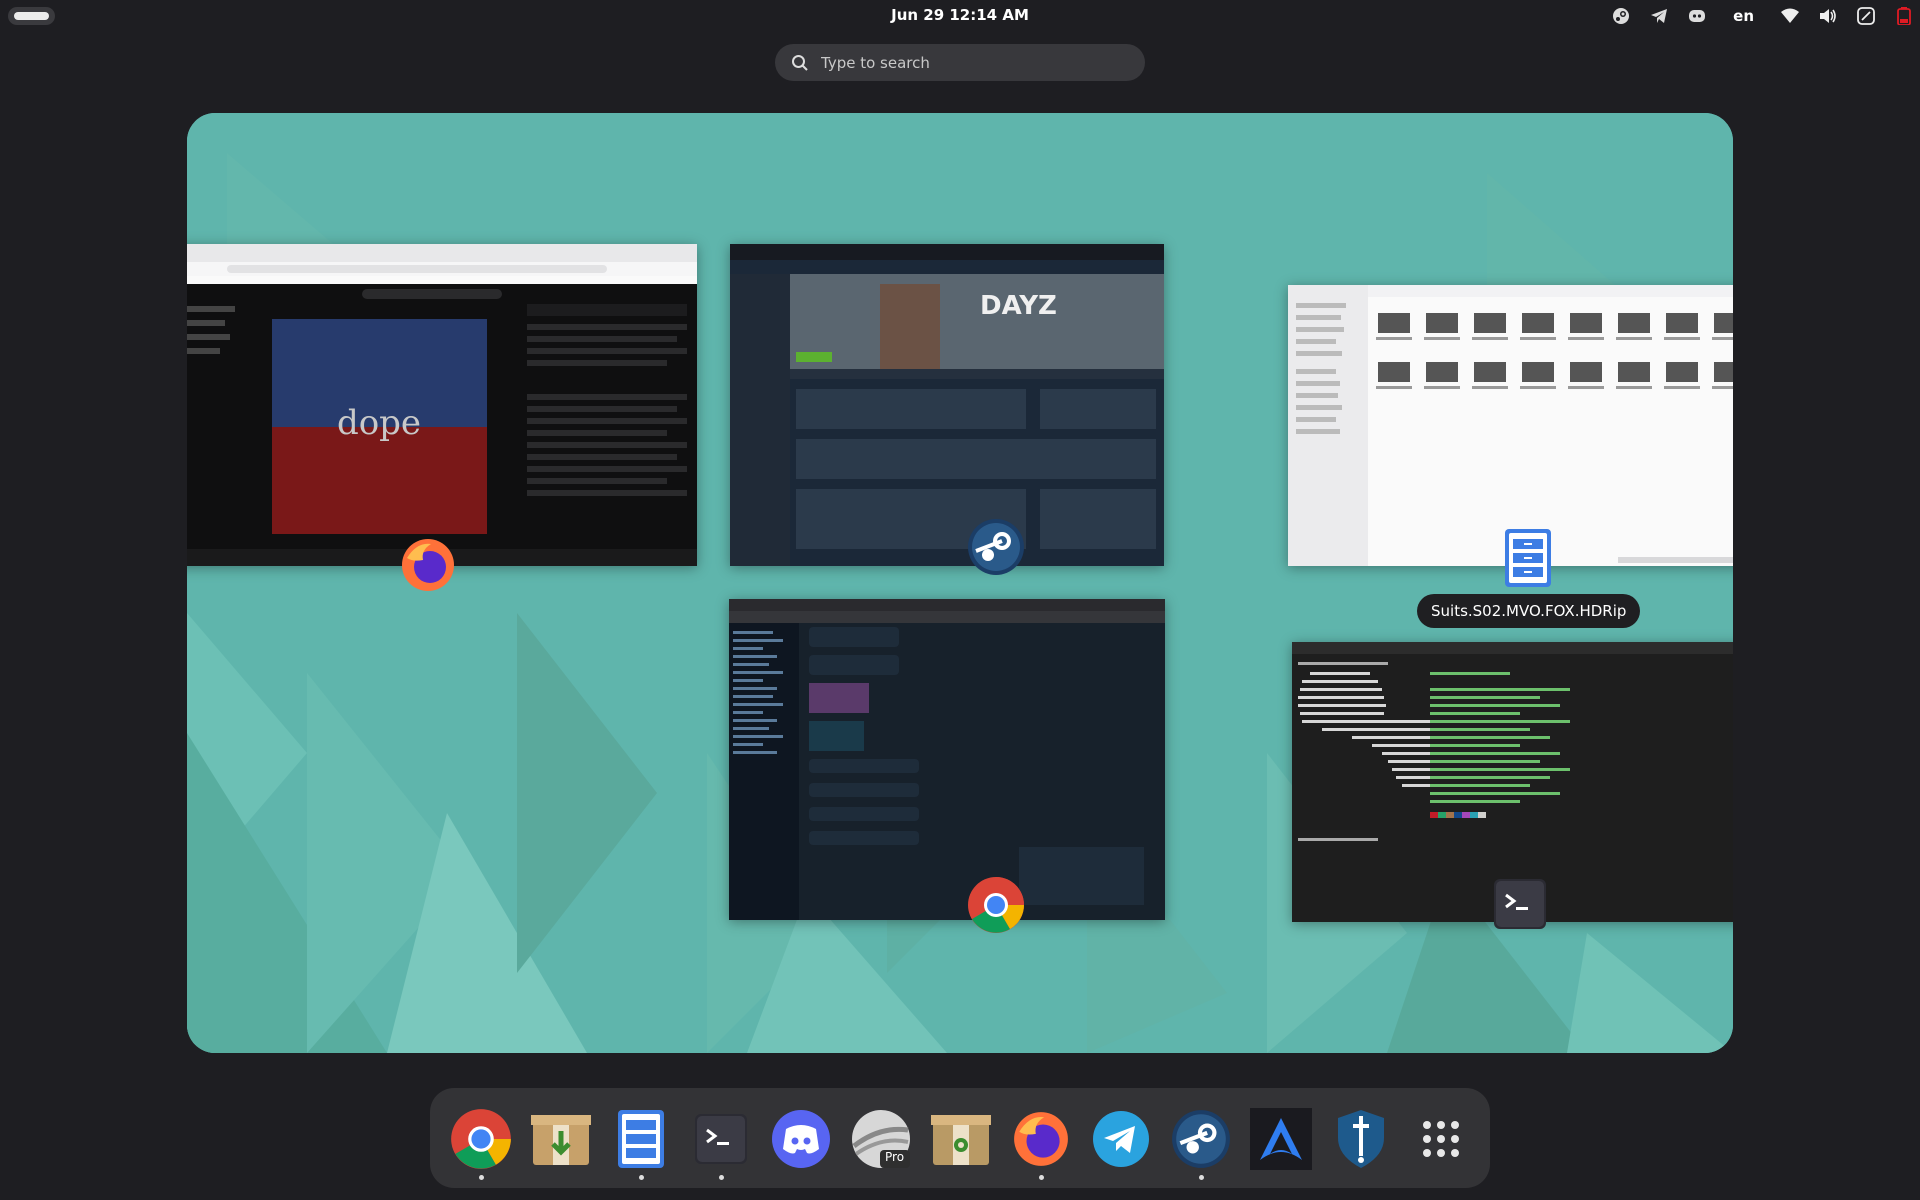  I want to click on wifi-icon, so click(1790, 16).